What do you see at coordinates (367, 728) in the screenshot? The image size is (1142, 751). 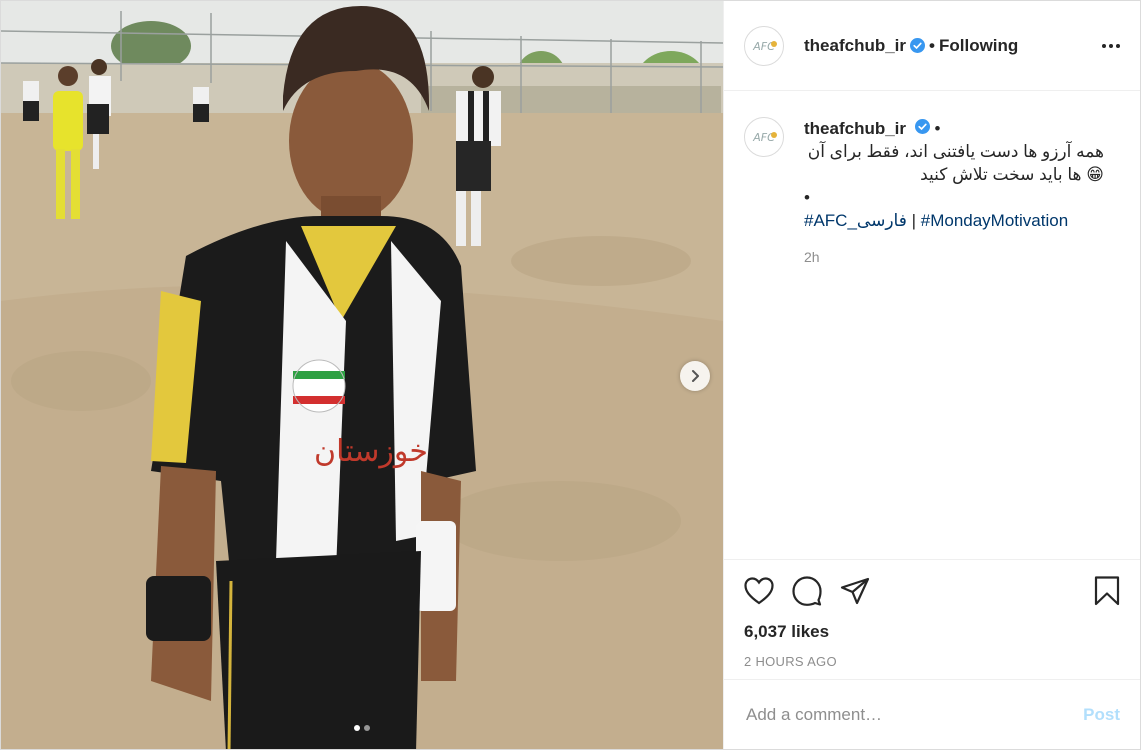 I see `carousel-dot` at bounding box center [367, 728].